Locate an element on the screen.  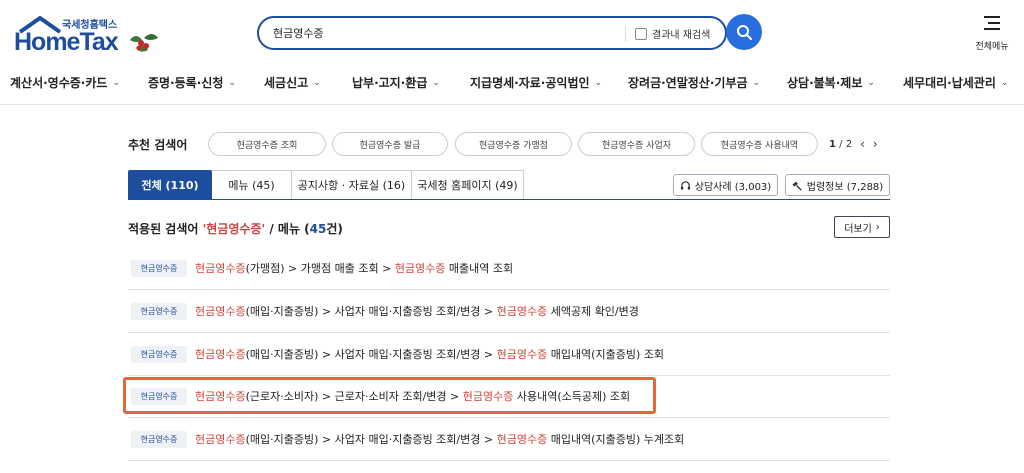
all-menu-label: 전체메뉴 is located at coordinates (992, 47).